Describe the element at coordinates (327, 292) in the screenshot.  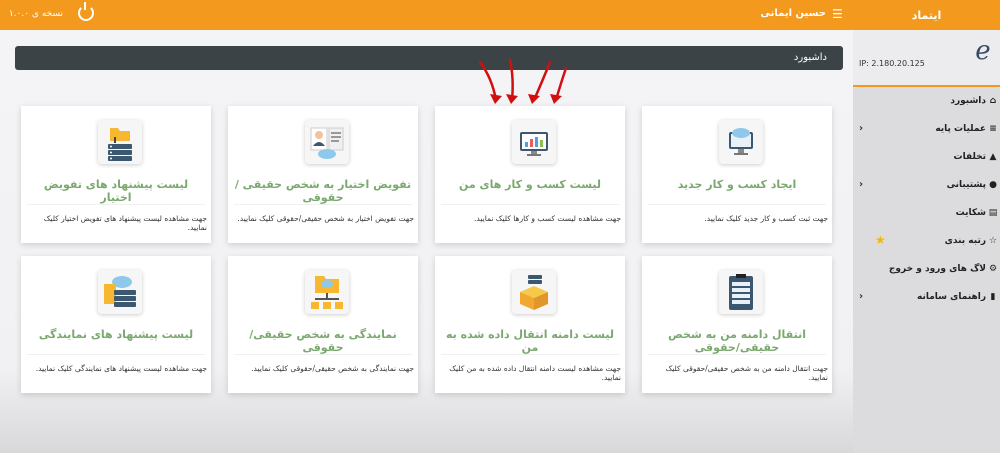
I see `folder-network-icon` at that location.